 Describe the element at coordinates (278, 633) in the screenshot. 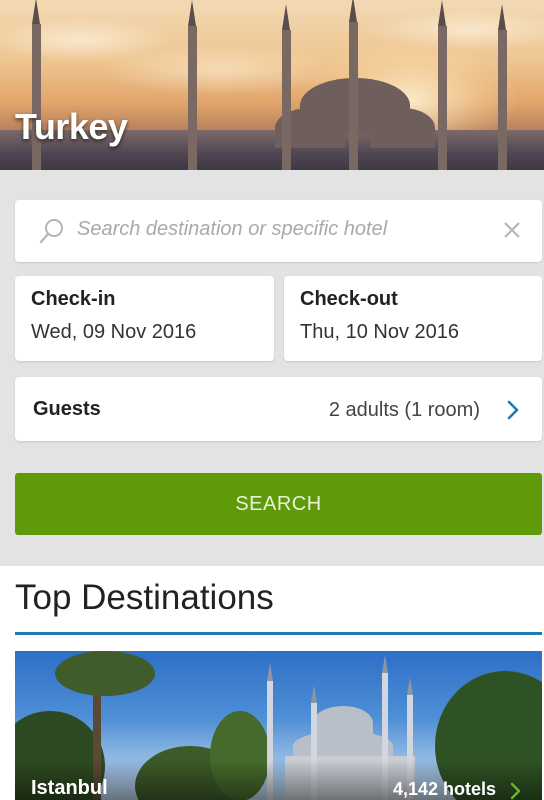

I see `section-divider` at that location.